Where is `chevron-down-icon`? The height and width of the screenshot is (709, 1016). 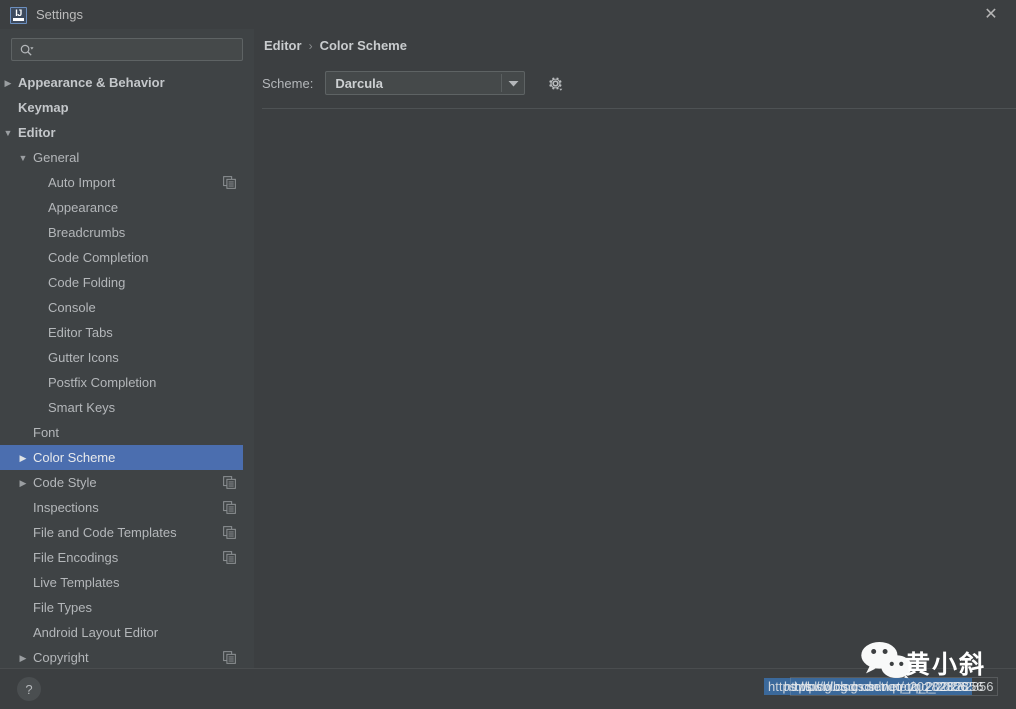
chevron-down-icon is located at coordinates (513, 83).